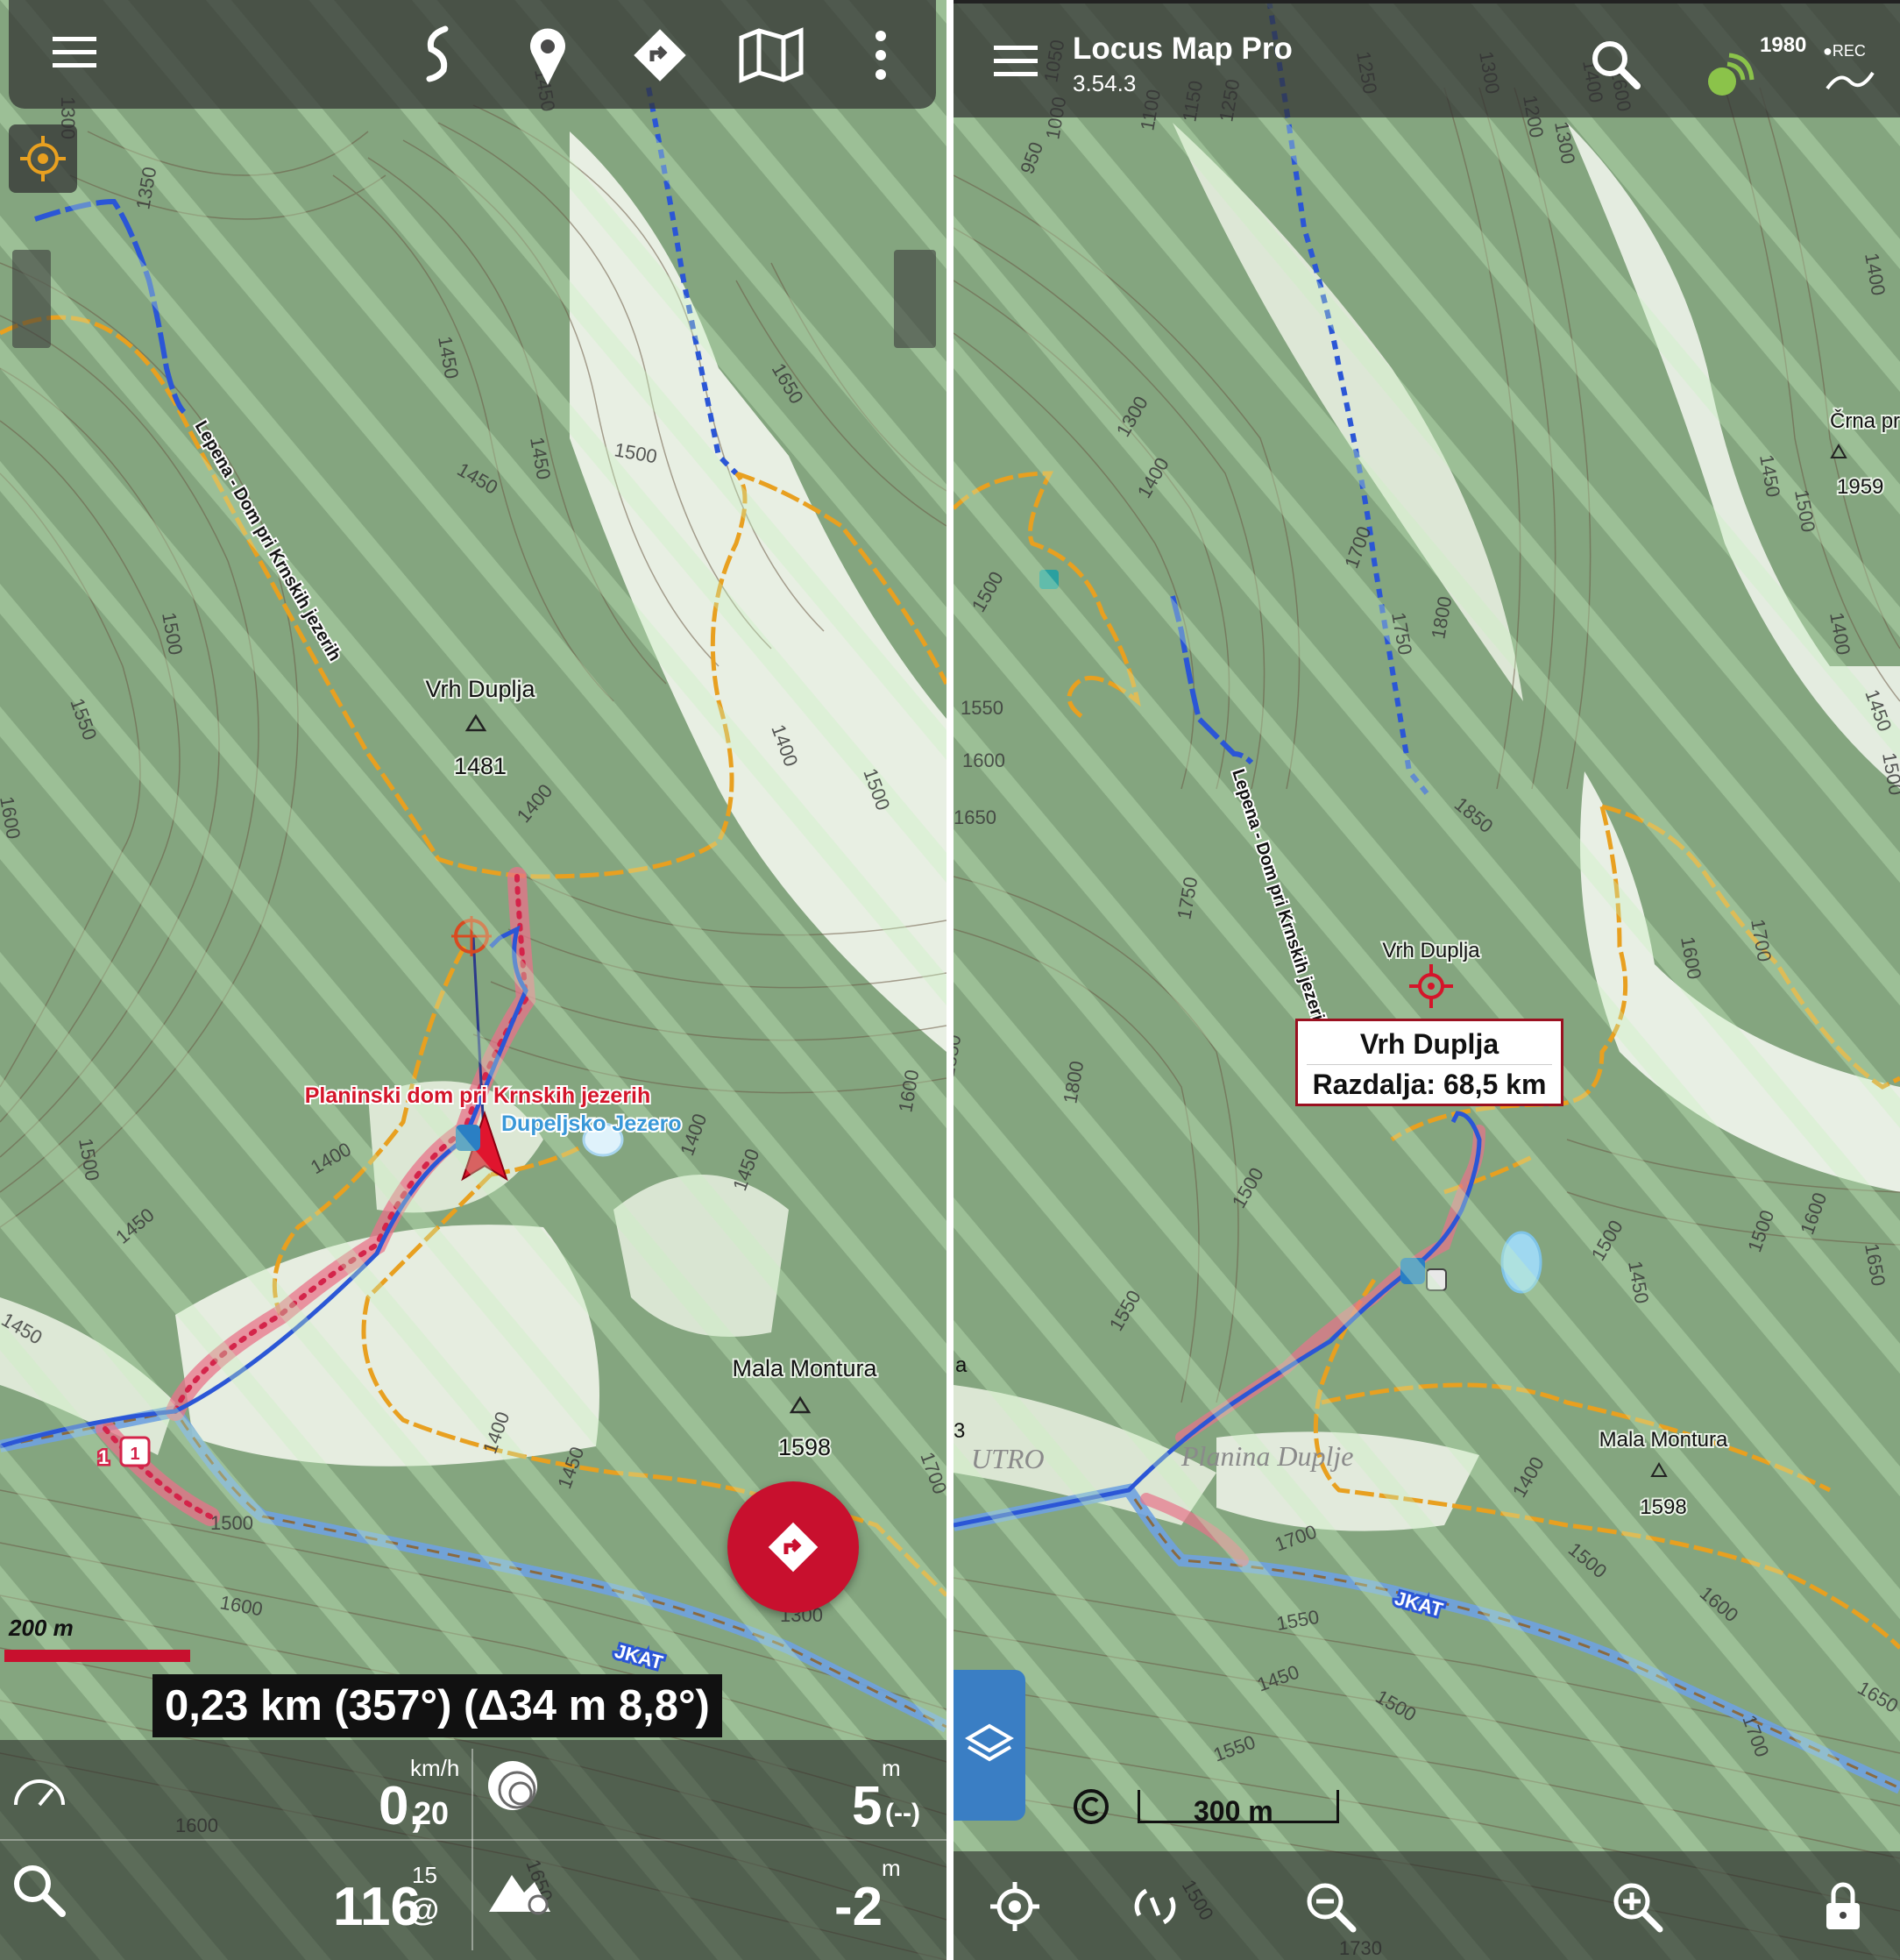 The image size is (1900, 1960). I want to click on poi-icon, so click(547, 54).